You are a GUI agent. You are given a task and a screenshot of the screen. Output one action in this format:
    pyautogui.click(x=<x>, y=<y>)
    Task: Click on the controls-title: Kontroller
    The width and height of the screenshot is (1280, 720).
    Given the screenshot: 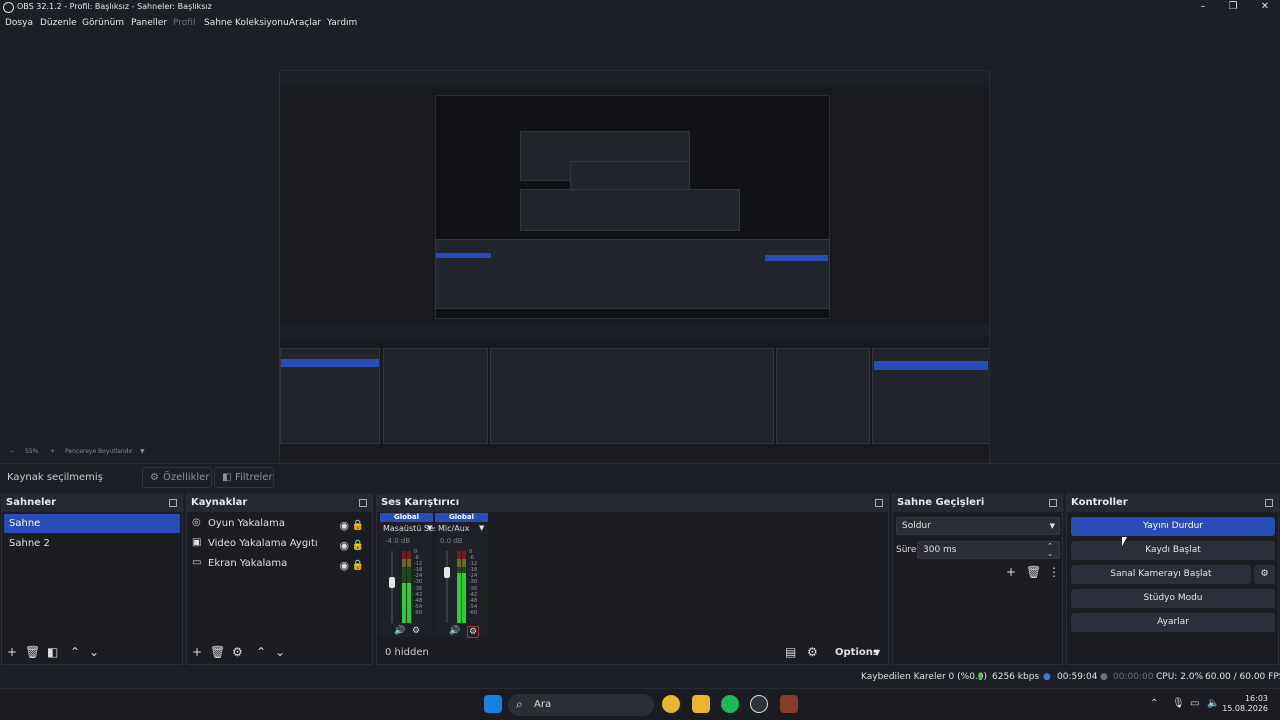 What is the action you would take?
    pyautogui.click(x=1099, y=502)
    